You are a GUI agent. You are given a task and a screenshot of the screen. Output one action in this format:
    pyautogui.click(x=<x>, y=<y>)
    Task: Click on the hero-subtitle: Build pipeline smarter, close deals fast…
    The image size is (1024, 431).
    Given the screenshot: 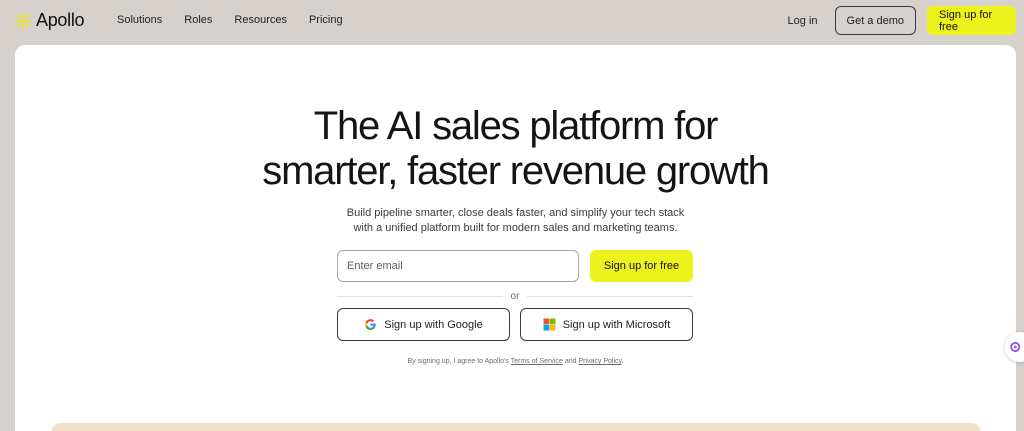 What is the action you would take?
    pyautogui.click(x=515, y=221)
    